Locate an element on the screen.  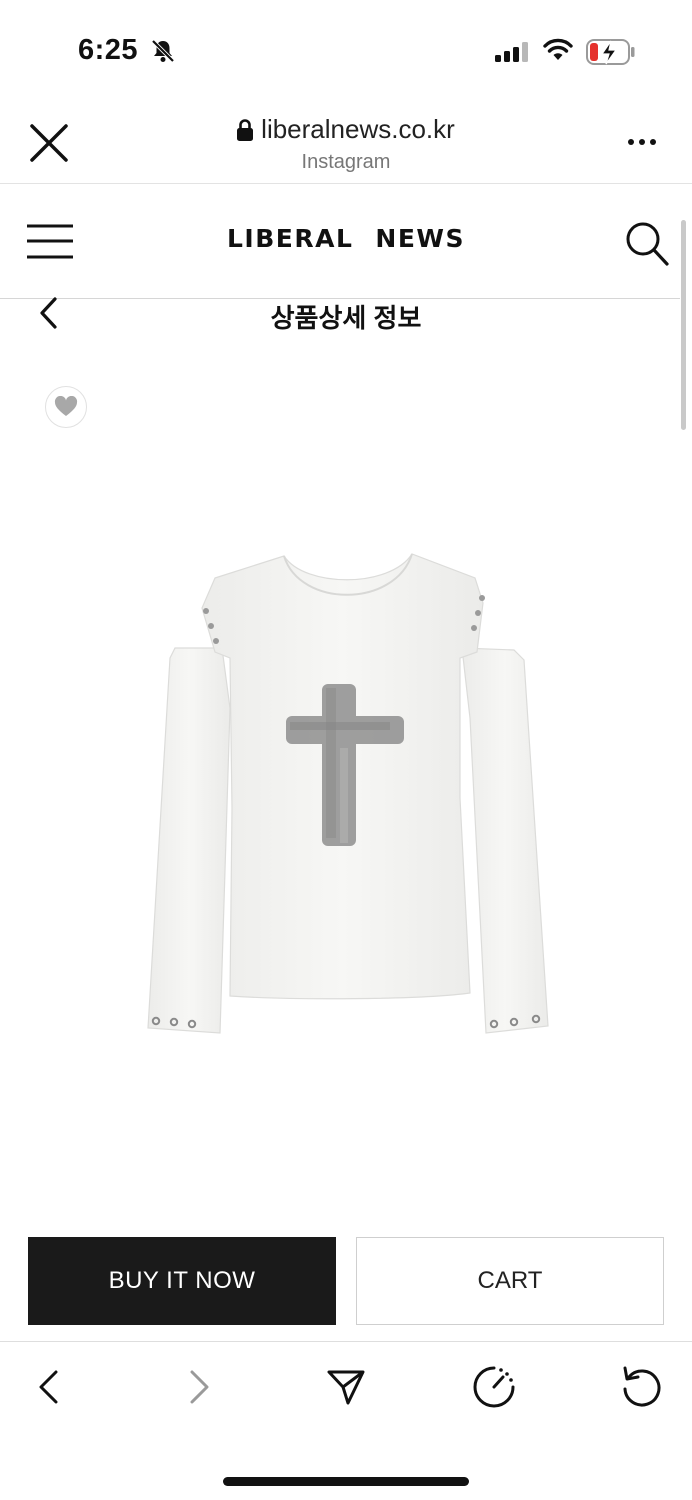
share-button is located at coordinates (346, 1389).